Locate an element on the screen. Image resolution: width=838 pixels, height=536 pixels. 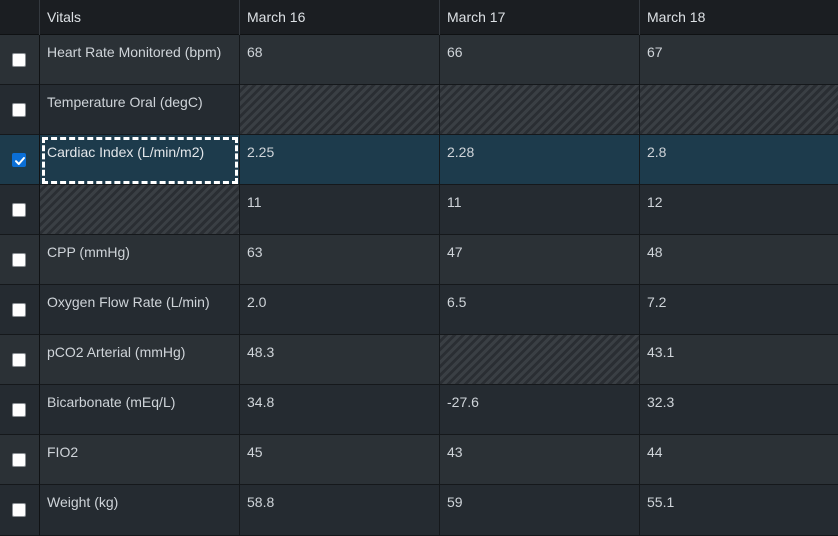
vital-name-cell: CPP (mmHg) is located at coordinates (140, 260).